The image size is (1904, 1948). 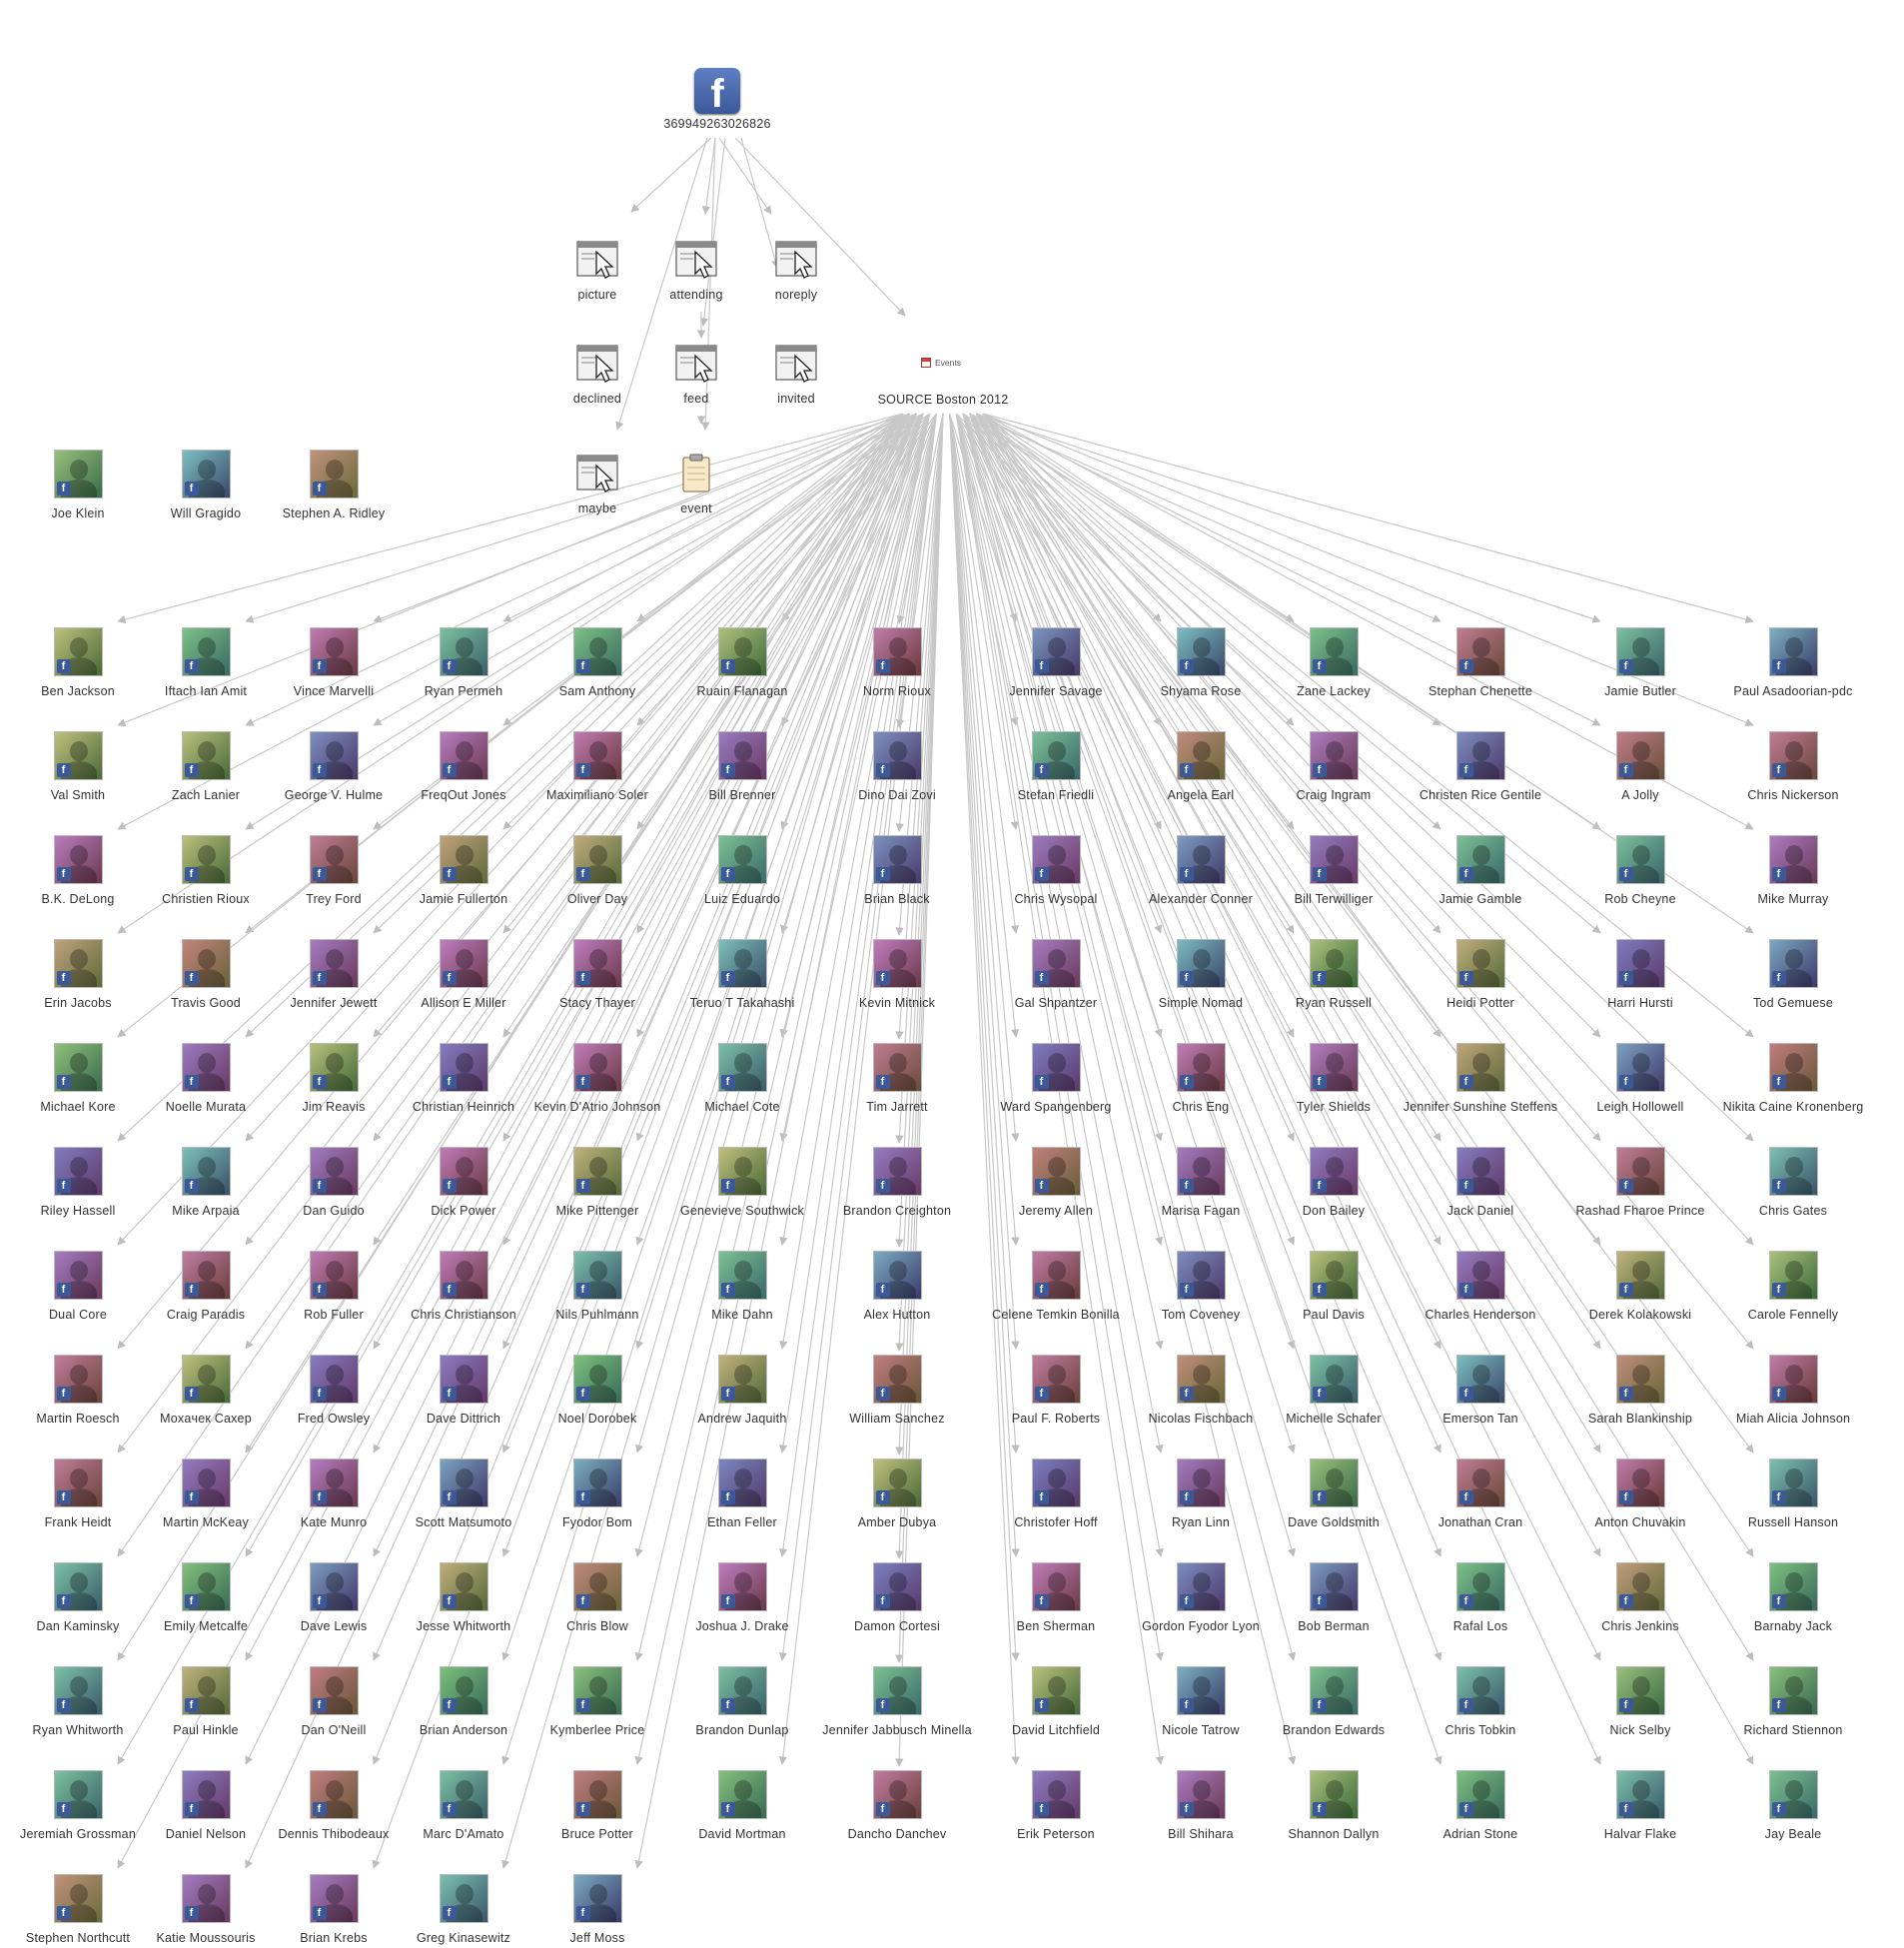 I want to click on attendee-node: f Jennifer Jabbusch Minella, so click(x=897, y=1702).